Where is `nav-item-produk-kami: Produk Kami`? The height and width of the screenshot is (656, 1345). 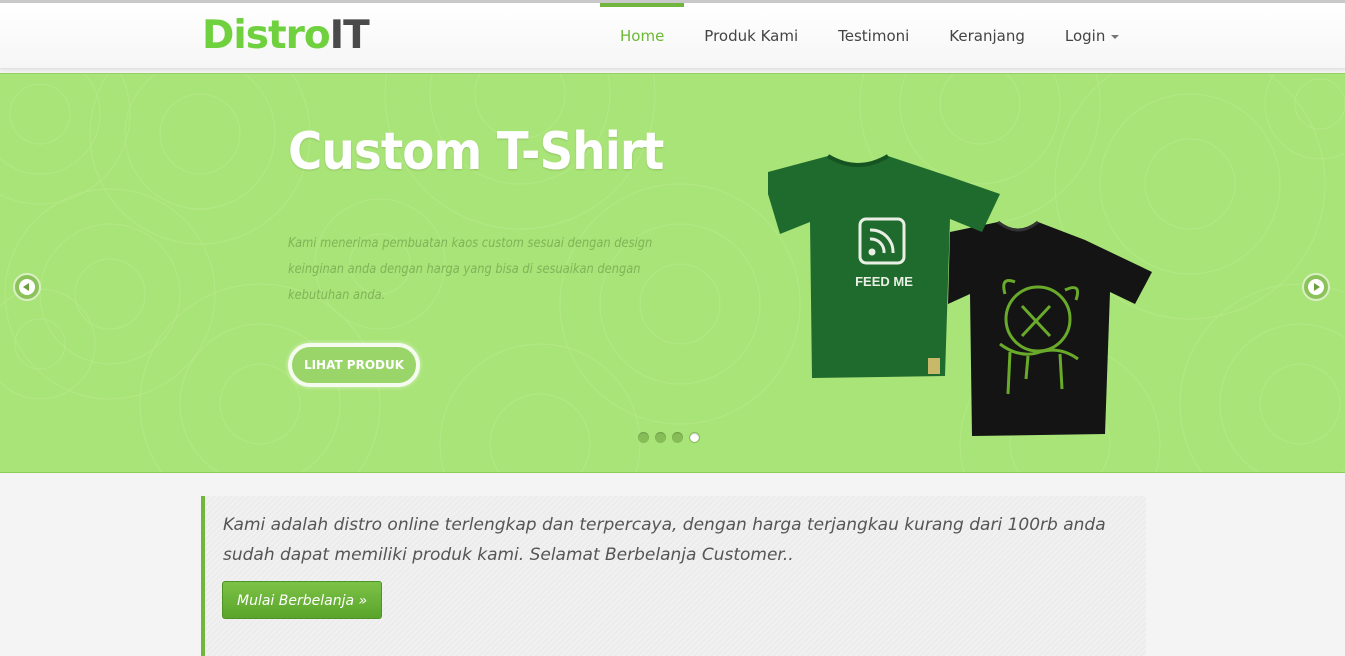
nav-item-produk-kami: Produk Kami is located at coordinates (751, 35).